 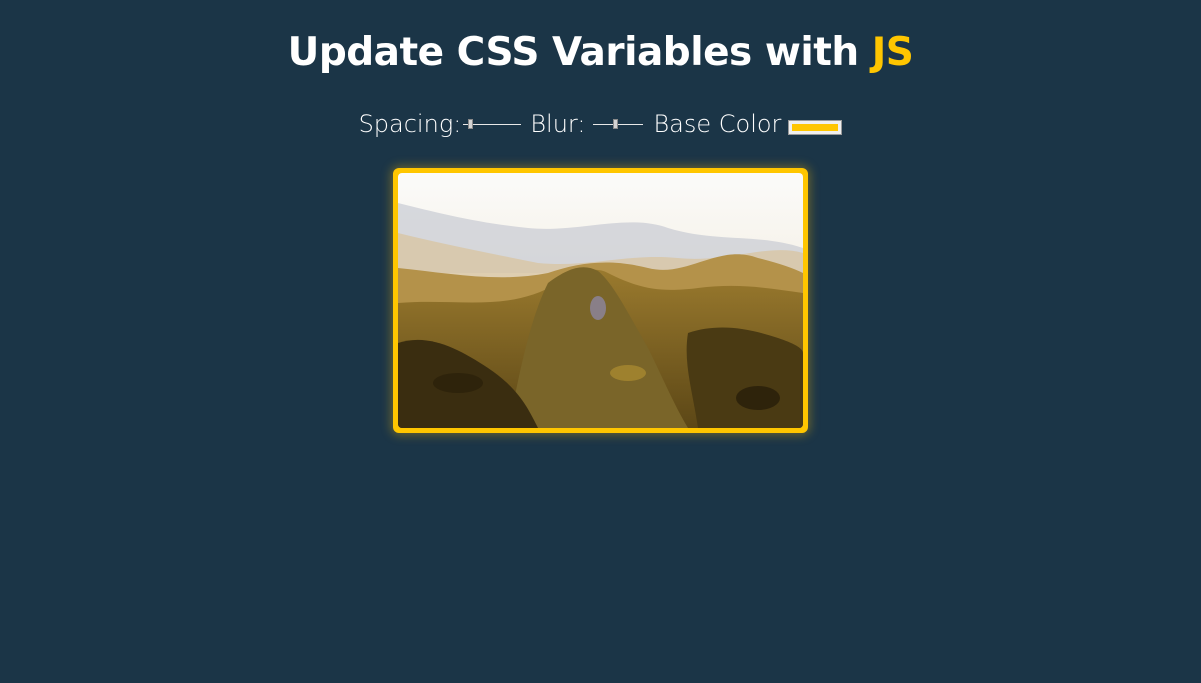 I want to click on blur-slider, so click(x=618, y=124).